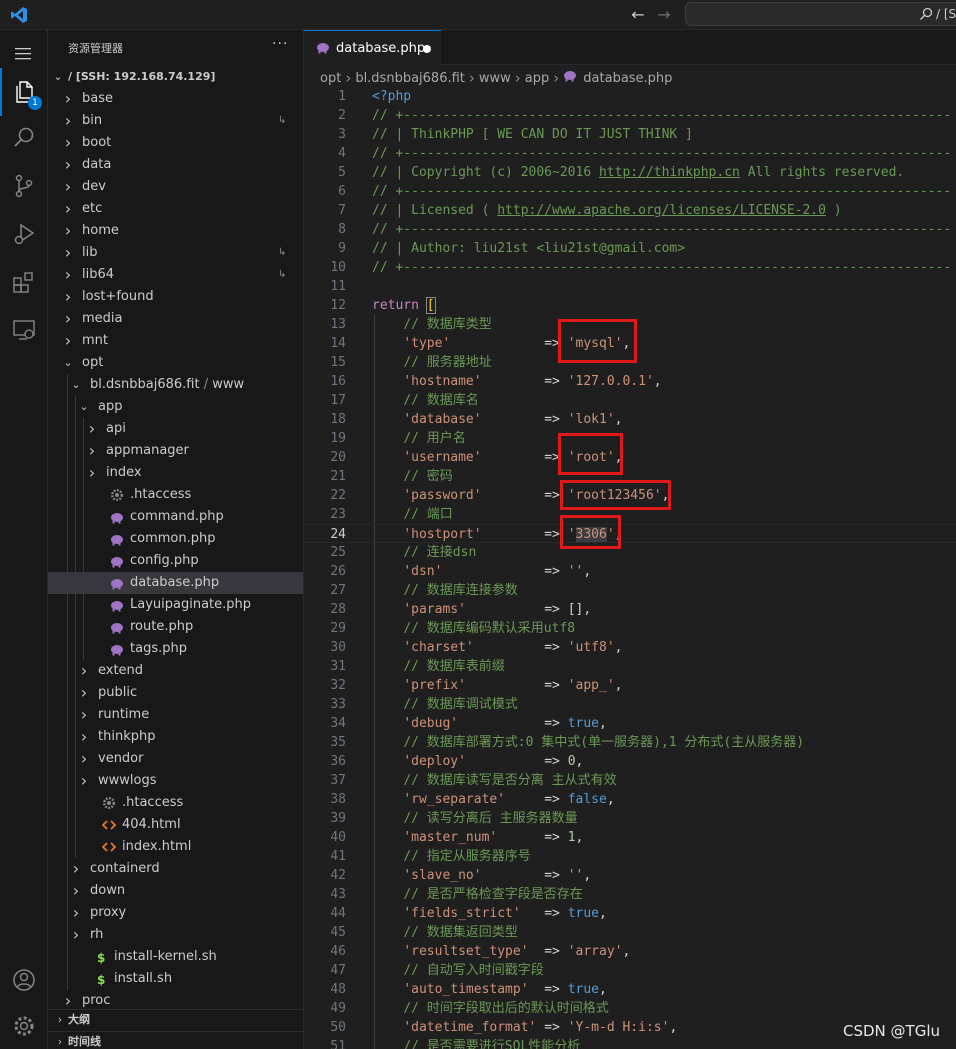 This screenshot has height=1049, width=956. I want to click on tree-folder: › containerd, so click(175, 869).